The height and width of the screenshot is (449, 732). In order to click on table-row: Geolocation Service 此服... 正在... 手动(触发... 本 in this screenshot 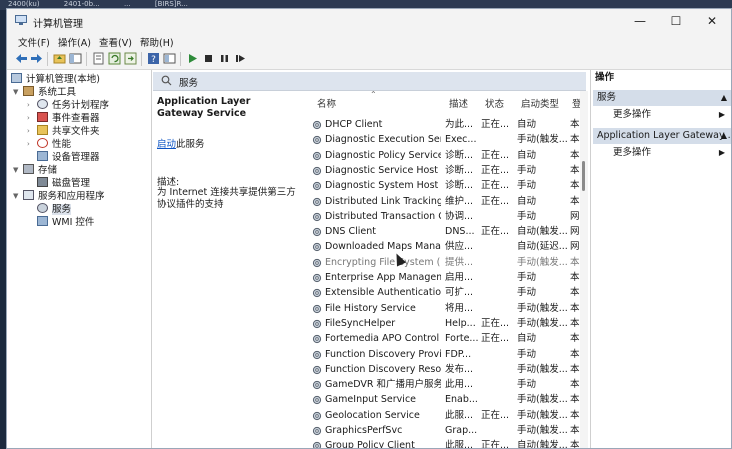, I will do `click(441, 415)`.